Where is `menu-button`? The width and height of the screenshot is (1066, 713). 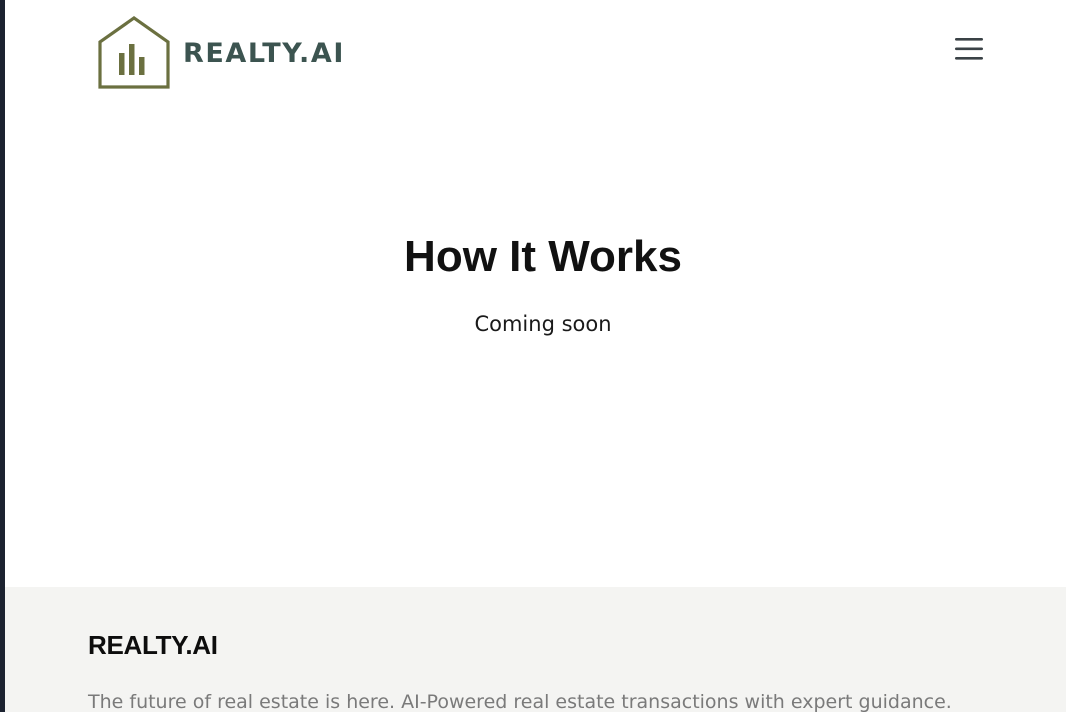 menu-button is located at coordinates (969, 49).